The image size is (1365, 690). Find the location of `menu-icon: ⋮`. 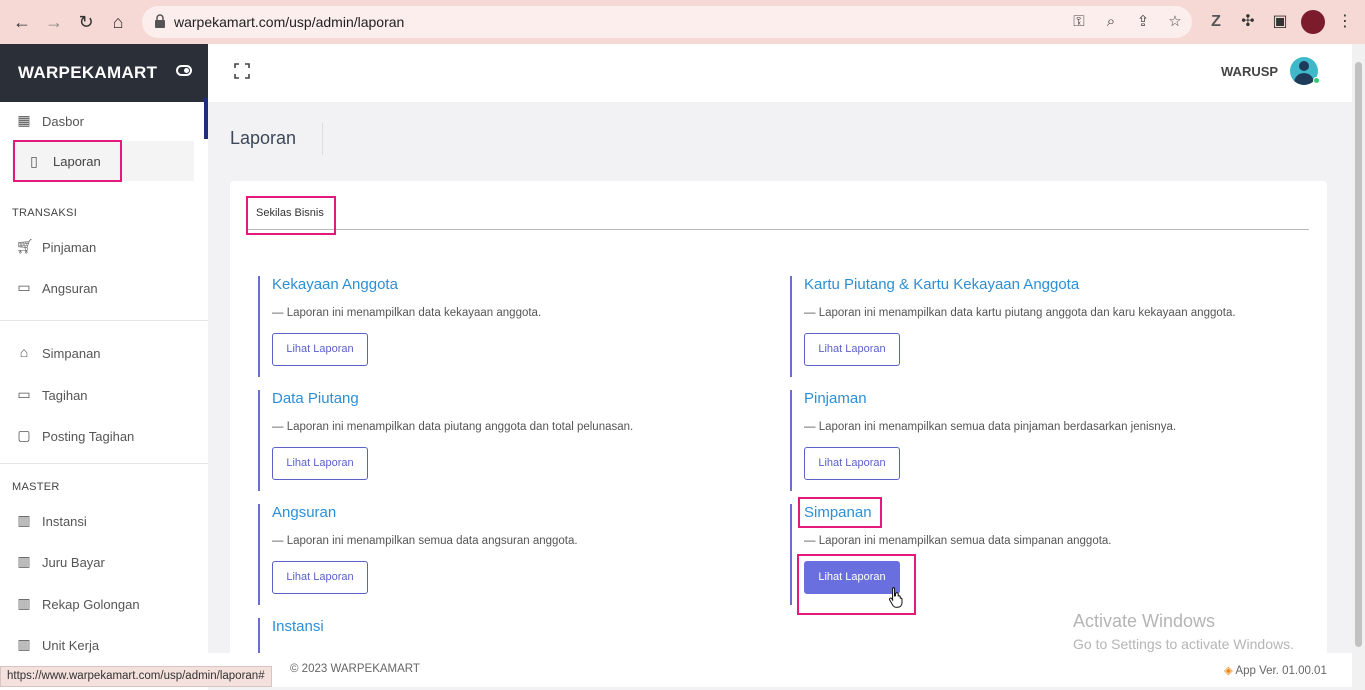

menu-icon: ⋮ is located at coordinates (1345, 22).